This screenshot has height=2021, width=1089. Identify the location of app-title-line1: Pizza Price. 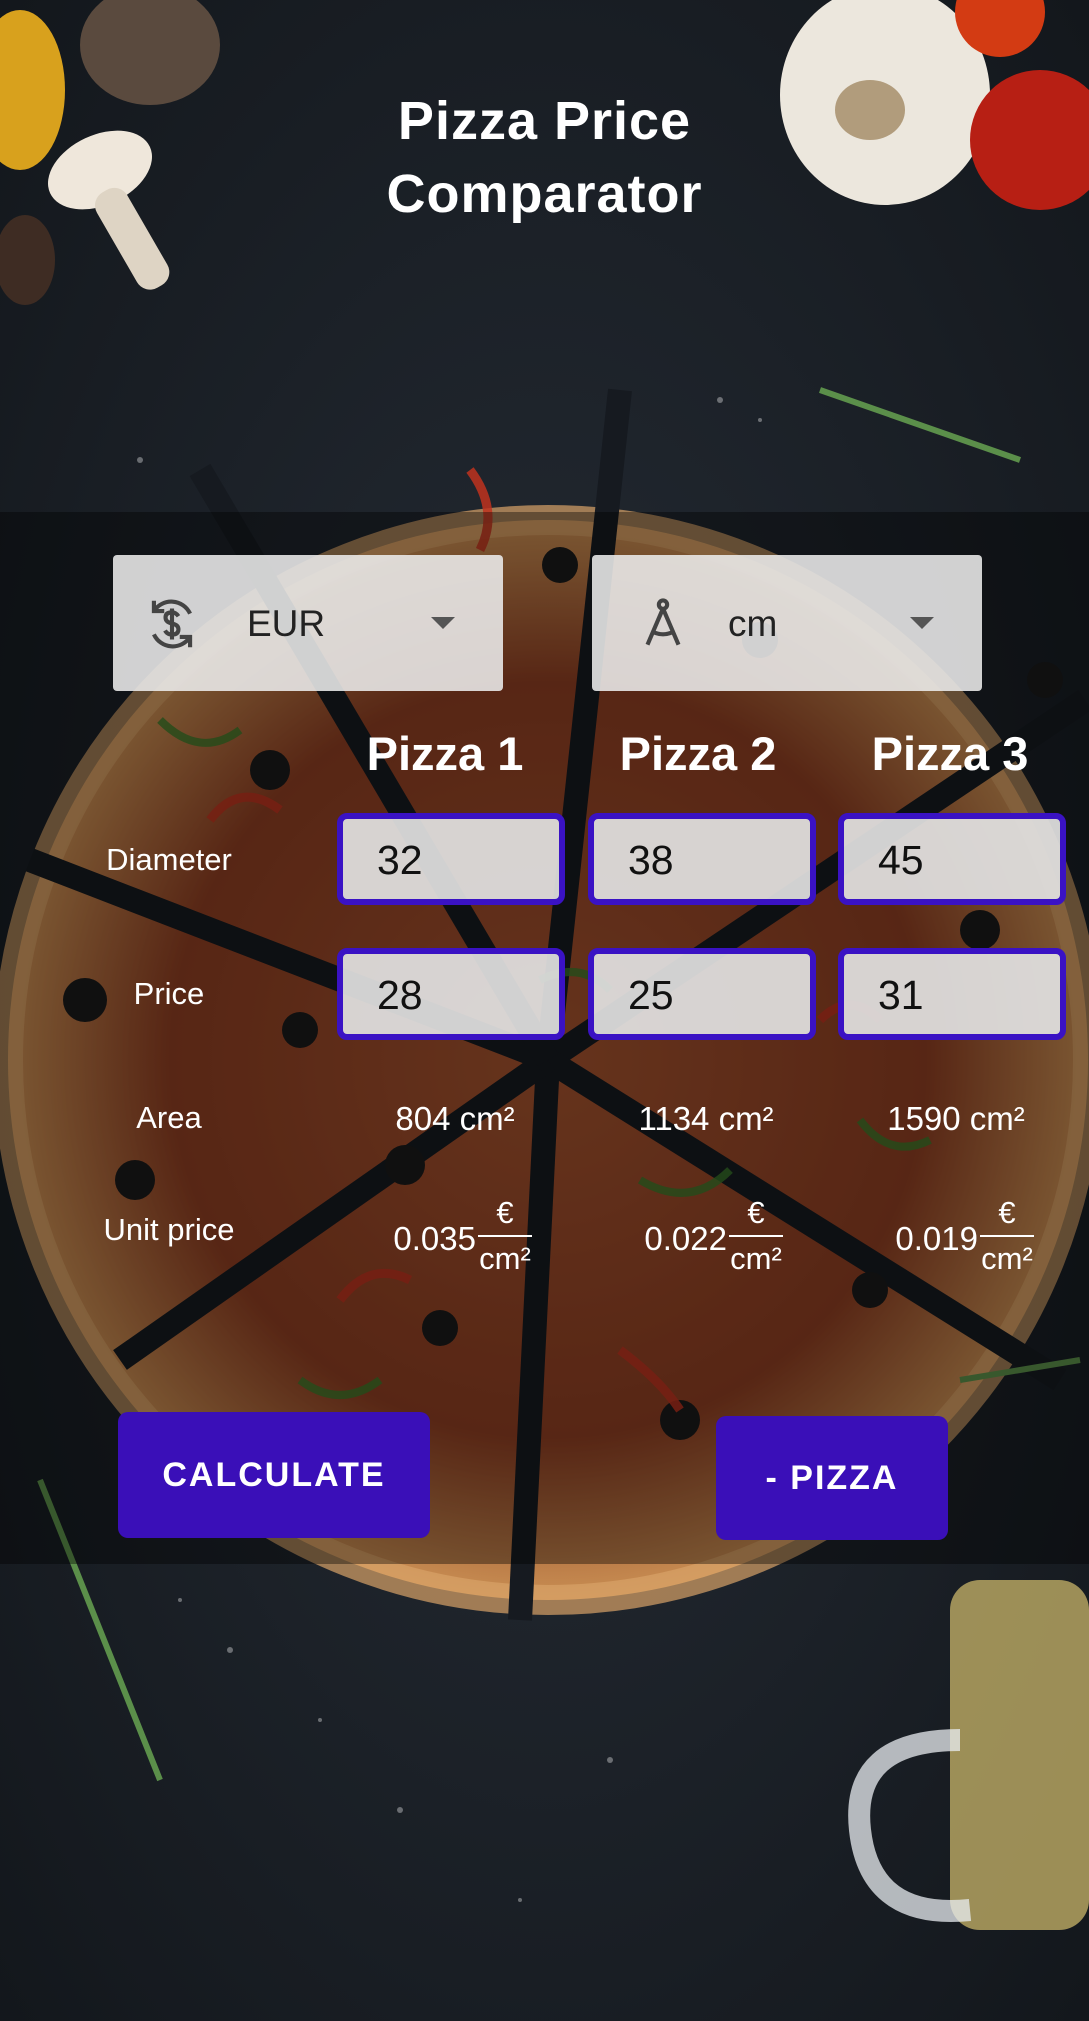
(544, 121).